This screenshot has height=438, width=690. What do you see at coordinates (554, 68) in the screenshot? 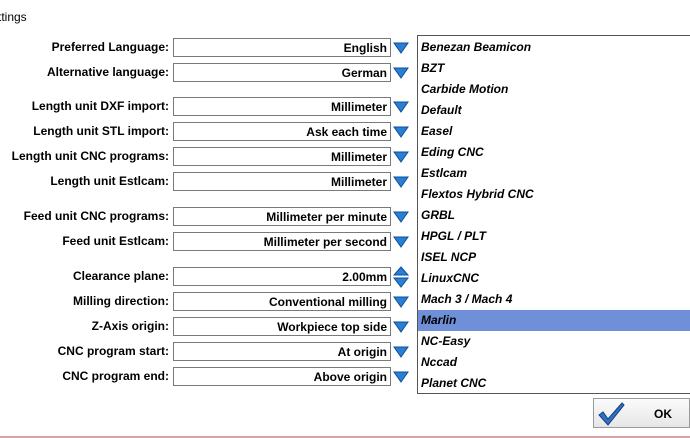
I see `list-item: BZT` at bounding box center [554, 68].